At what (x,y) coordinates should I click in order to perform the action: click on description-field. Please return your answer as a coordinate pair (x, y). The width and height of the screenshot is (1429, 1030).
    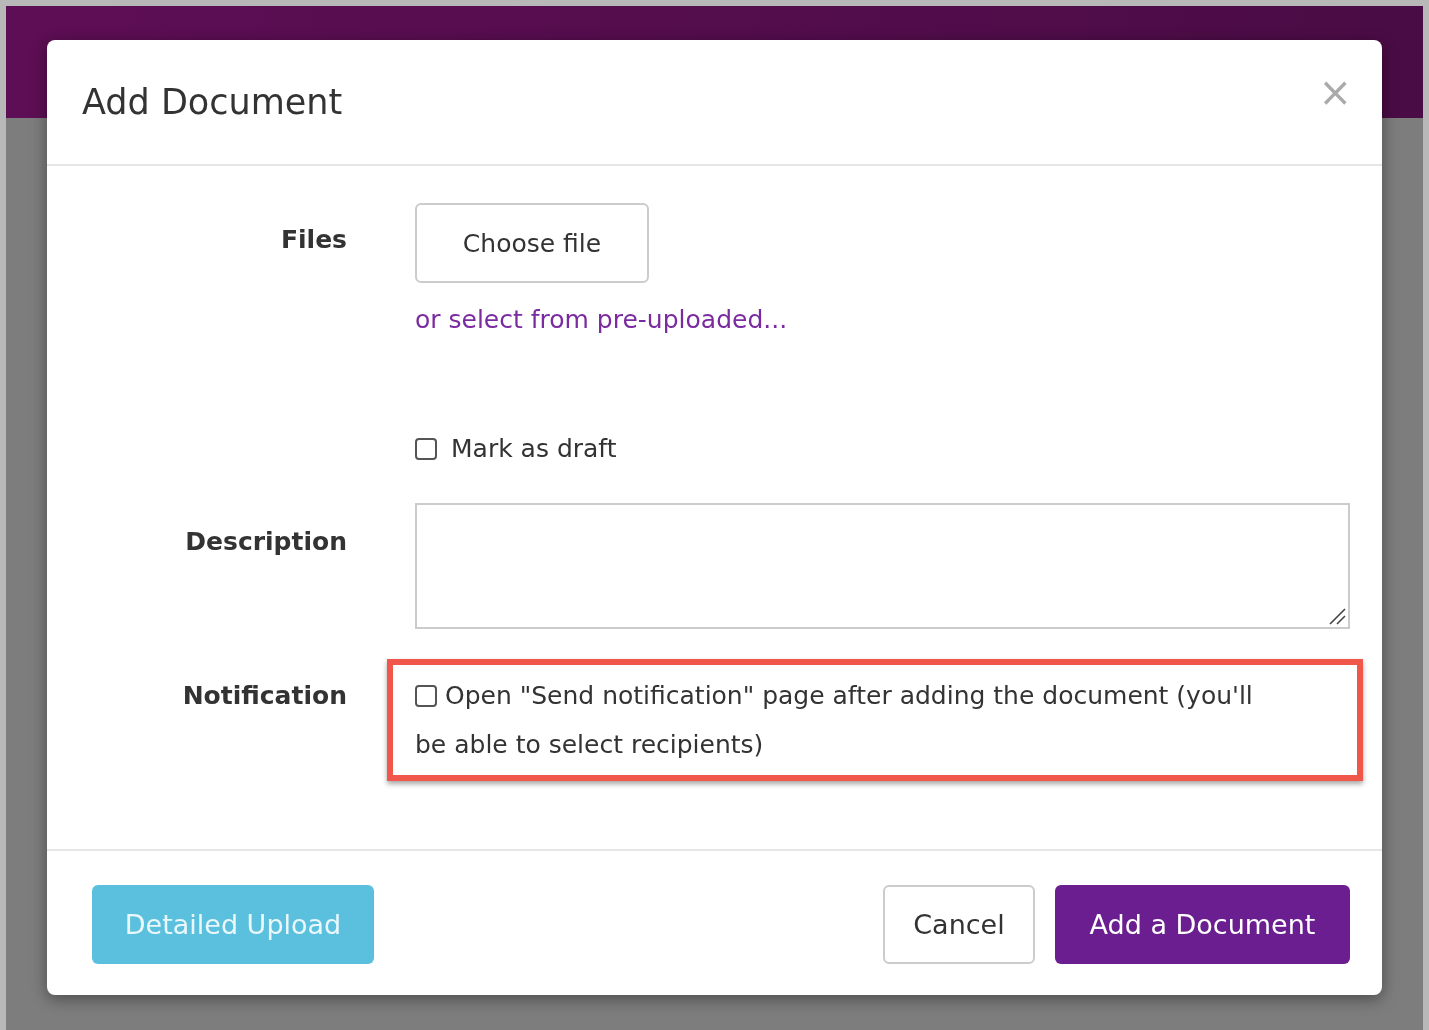
    Looking at the image, I should click on (882, 566).